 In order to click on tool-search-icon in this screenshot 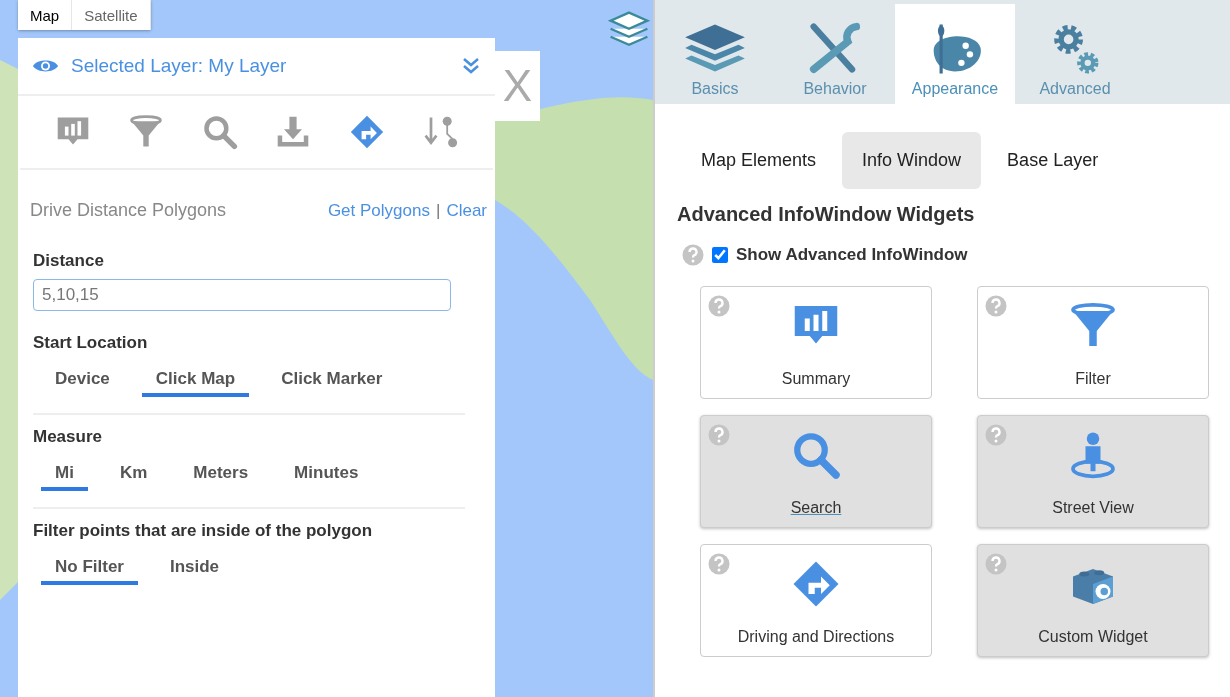, I will do `click(219, 132)`.